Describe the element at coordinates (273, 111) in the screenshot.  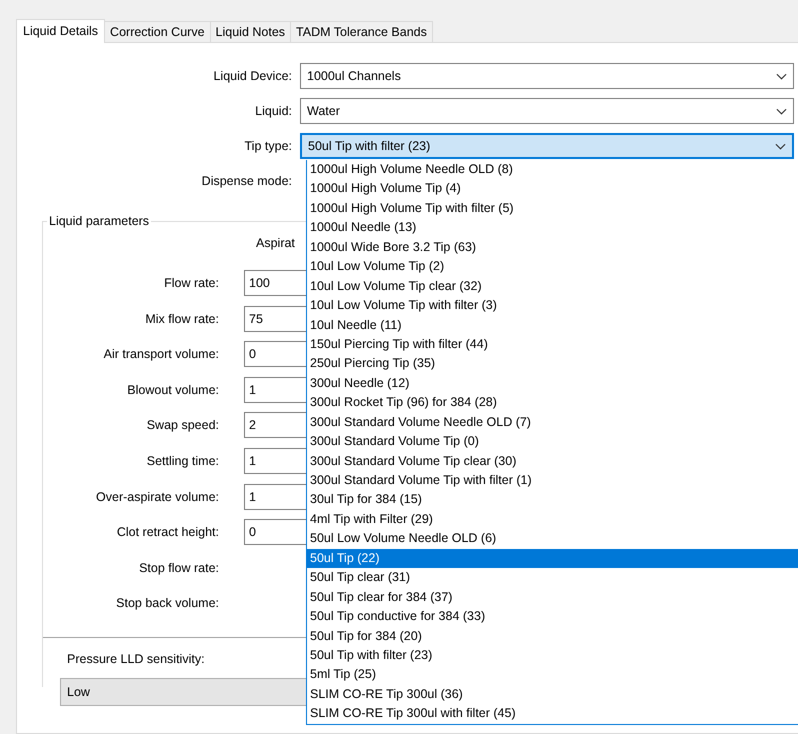
I see `field-label: Liquid:` at that location.